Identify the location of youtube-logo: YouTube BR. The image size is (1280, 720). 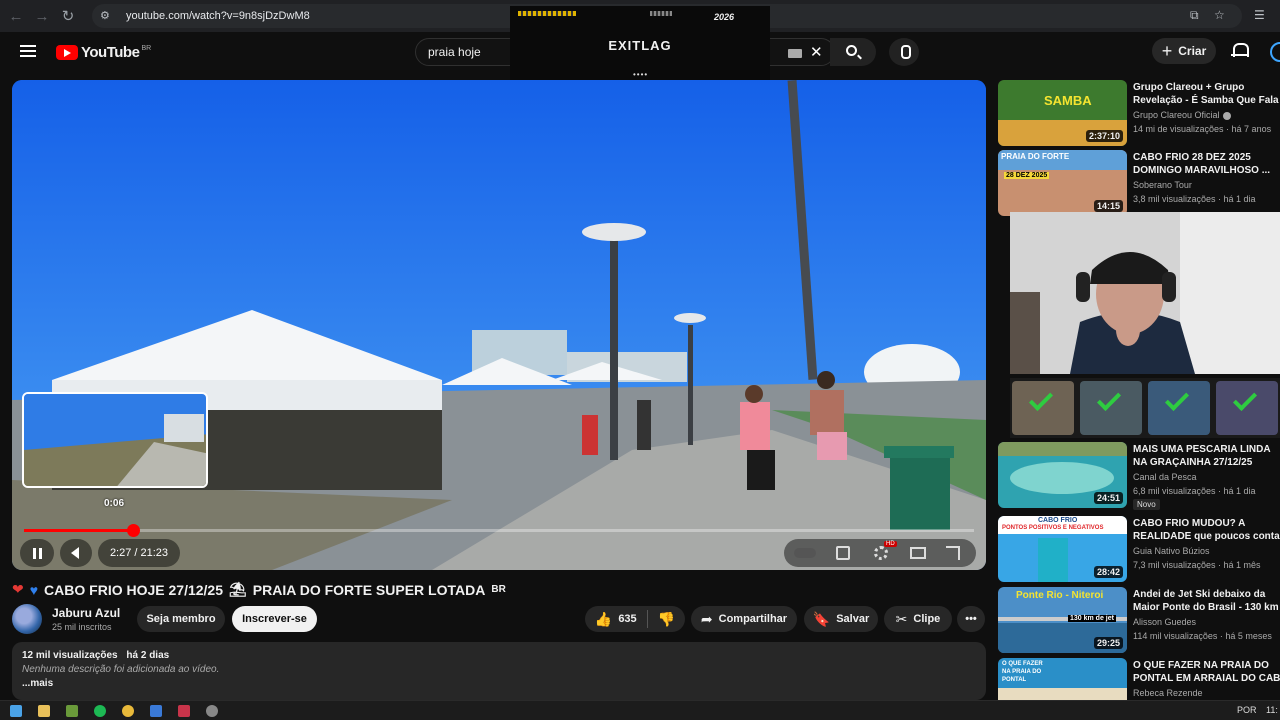
(103, 52).